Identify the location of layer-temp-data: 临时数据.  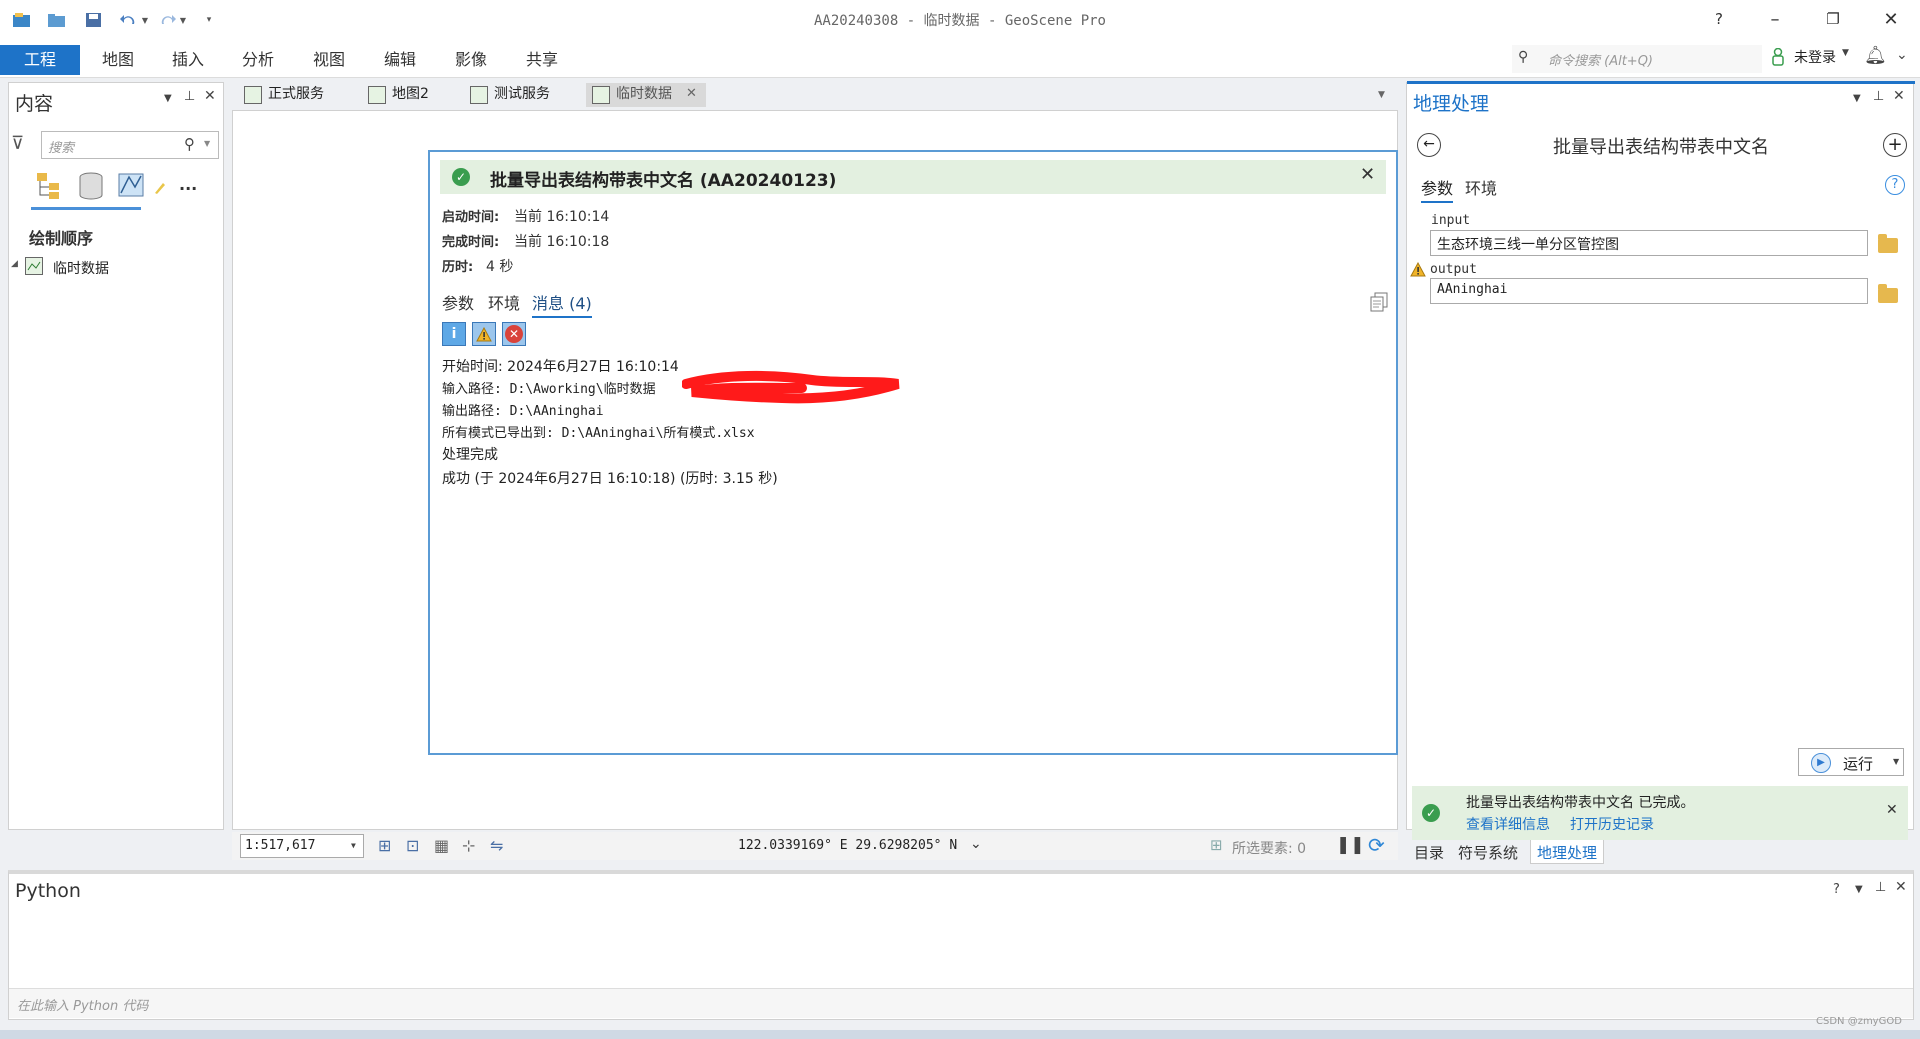
(81, 268).